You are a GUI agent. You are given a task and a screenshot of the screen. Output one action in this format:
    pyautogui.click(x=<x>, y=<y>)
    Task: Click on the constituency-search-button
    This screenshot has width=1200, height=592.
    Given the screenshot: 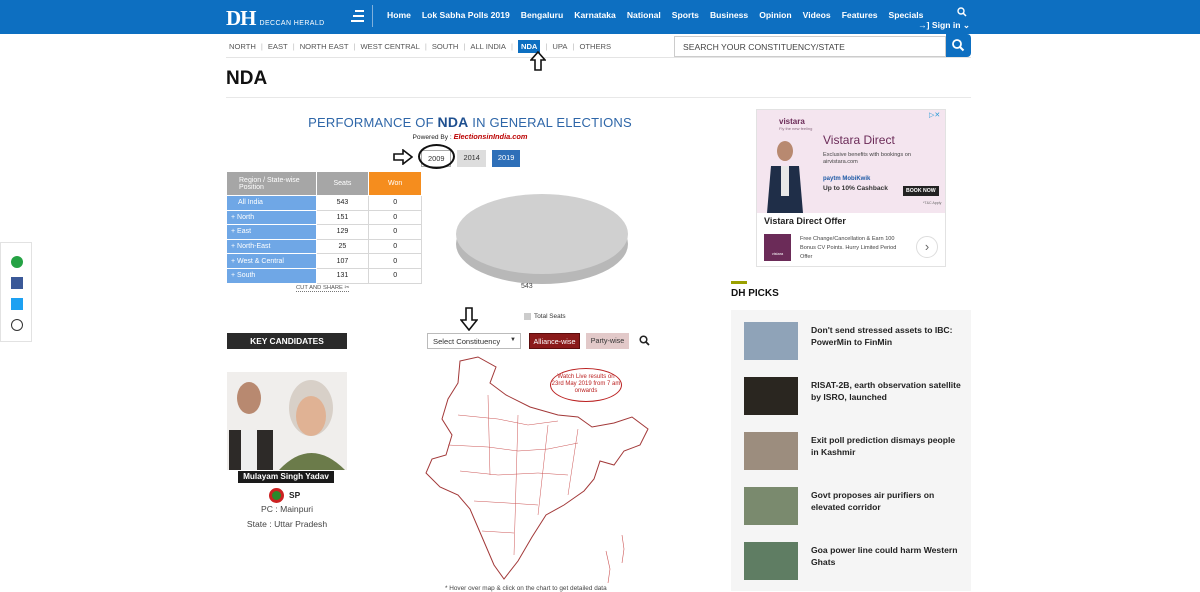 What is the action you would take?
    pyautogui.click(x=958, y=45)
    